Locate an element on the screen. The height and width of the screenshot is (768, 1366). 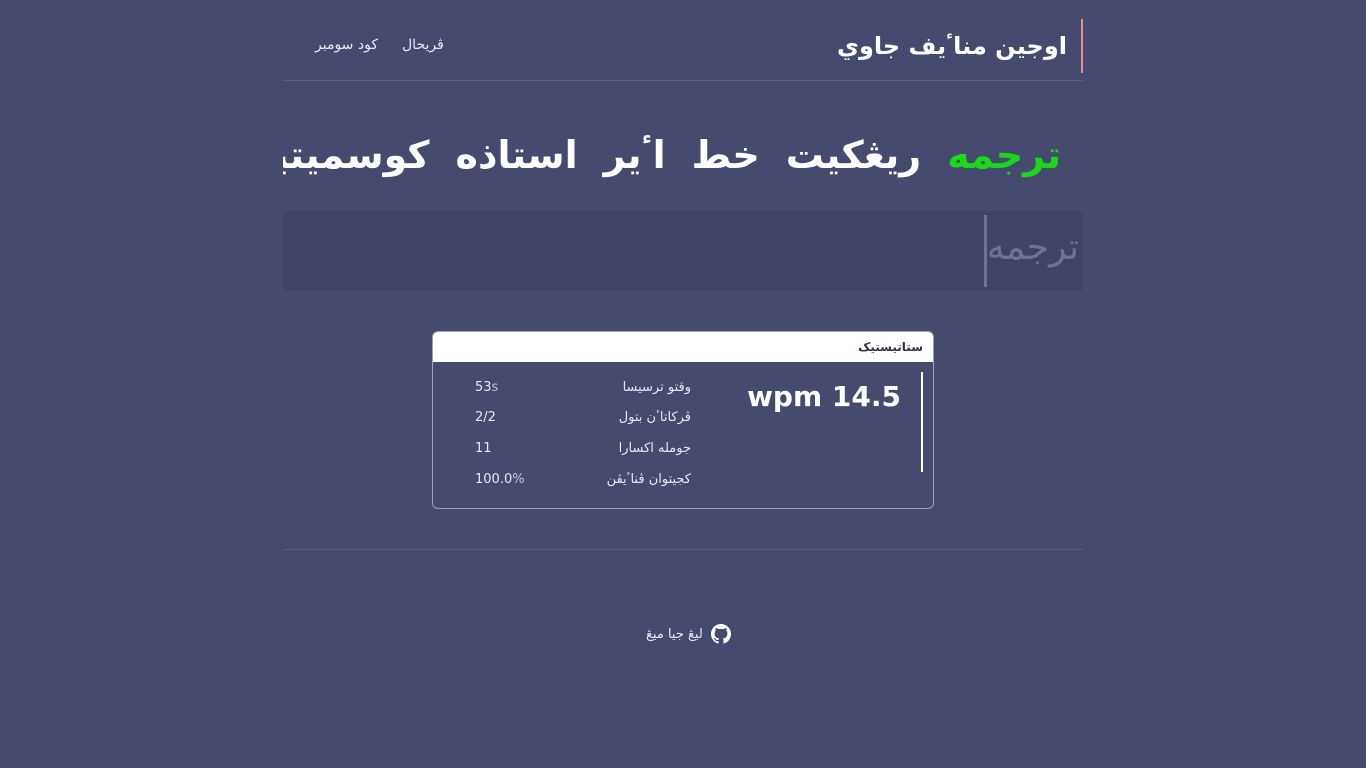
github-link-label: ليڠ جيا ميڠ is located at coordinates (674, 634).